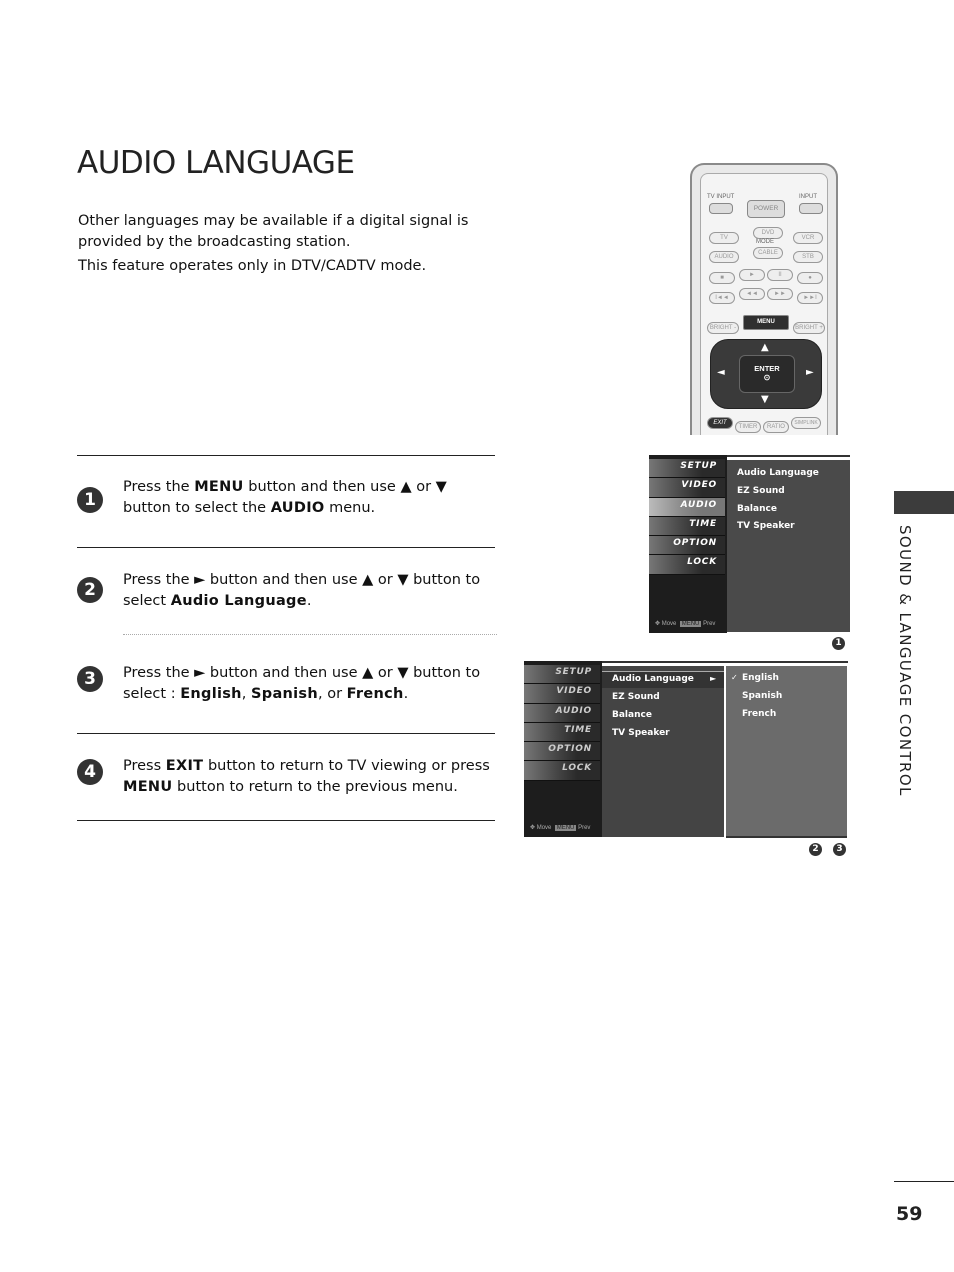  Describe the element at coordinates (810, 298) in the screenshot. I see `skip-forward-button: ►►I` at that location.